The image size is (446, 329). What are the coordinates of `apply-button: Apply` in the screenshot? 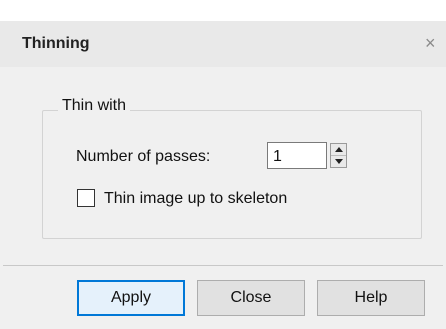 It's located at (131, 298).